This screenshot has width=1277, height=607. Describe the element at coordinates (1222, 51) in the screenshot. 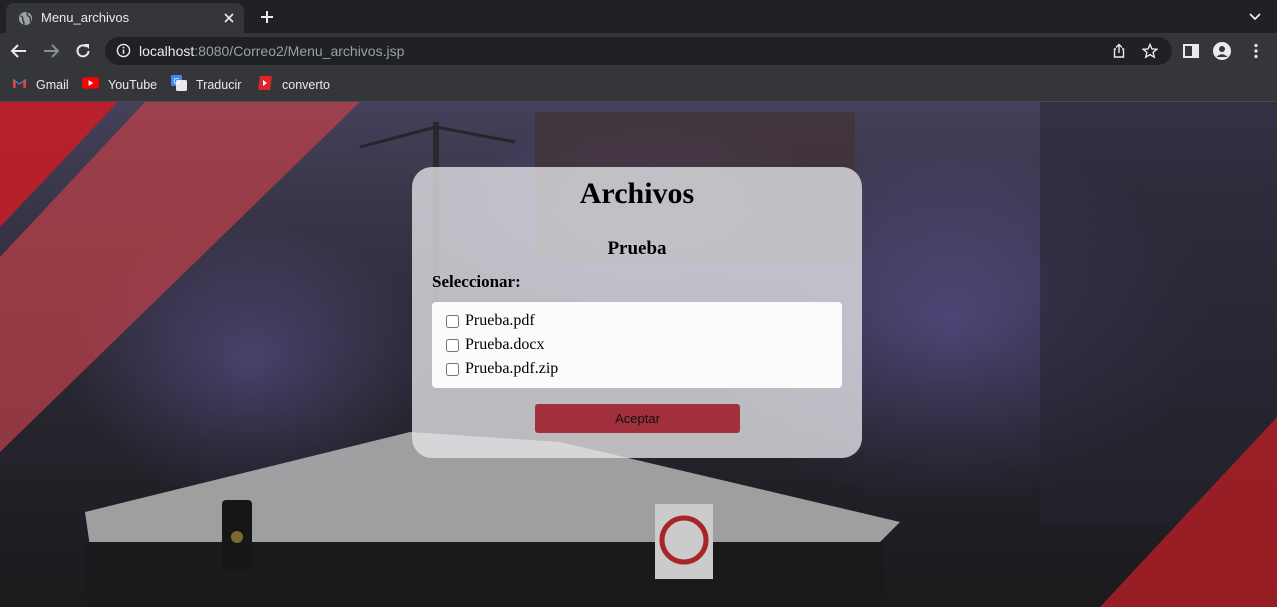

I see `profile-avatar-icon` at that location.